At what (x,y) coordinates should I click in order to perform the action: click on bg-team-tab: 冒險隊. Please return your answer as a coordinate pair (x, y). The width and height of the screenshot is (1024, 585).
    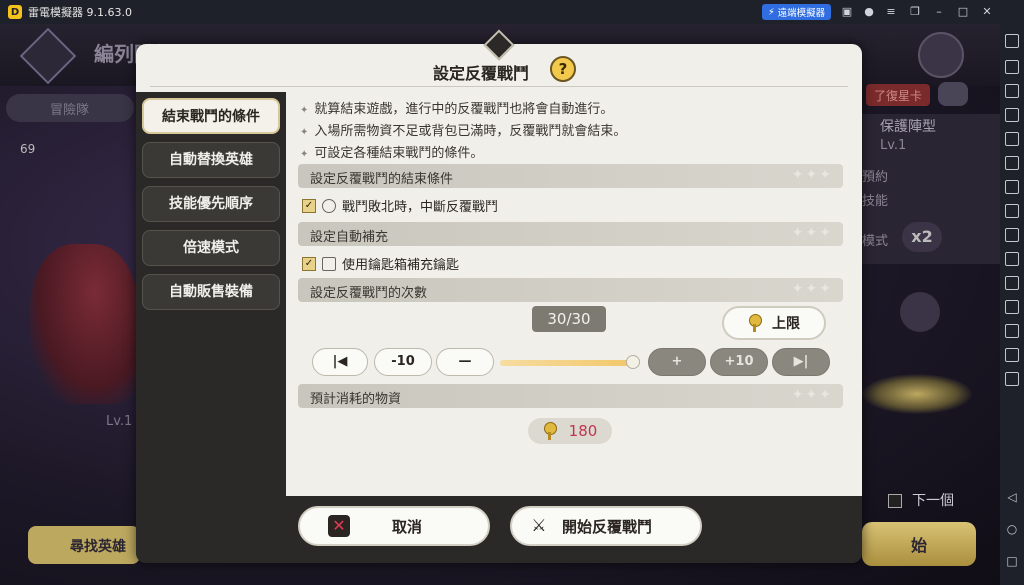
    Looking at the image, I should click on (70, 108).